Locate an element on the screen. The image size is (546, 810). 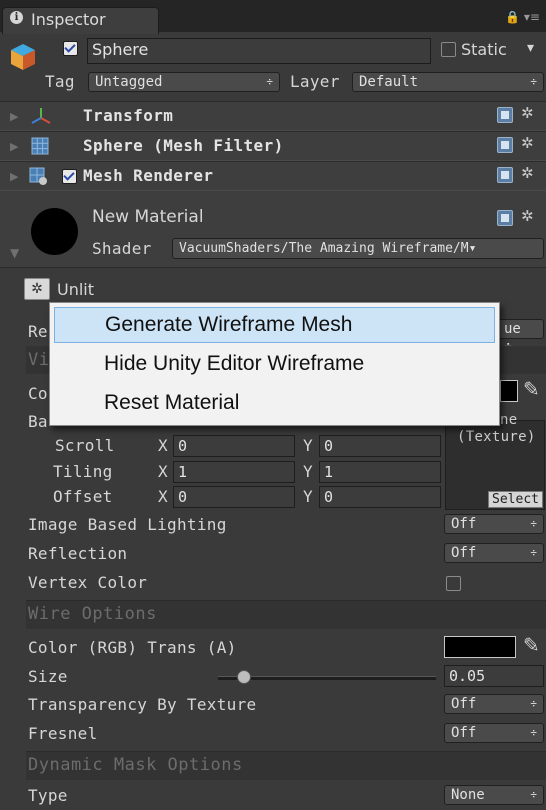
gameobject-cube-icon is located at coordinates (23, 57).